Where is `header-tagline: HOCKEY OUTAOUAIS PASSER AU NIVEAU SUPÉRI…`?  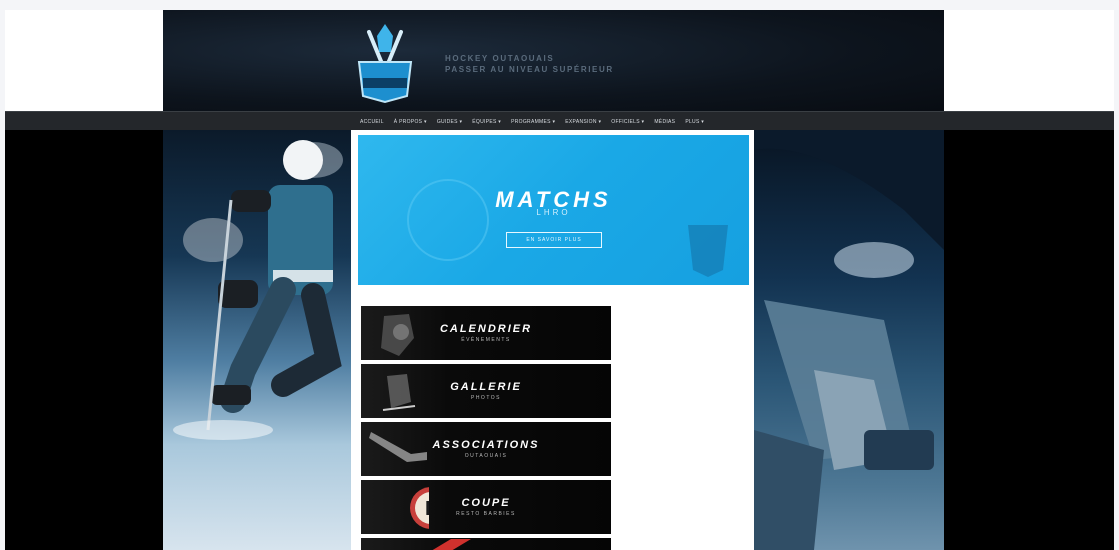
header-tagline: HOCKEY OUTAOUAIS PASSER AU NIVEAU SUPÉRI… is located at coordinates (529, 64).